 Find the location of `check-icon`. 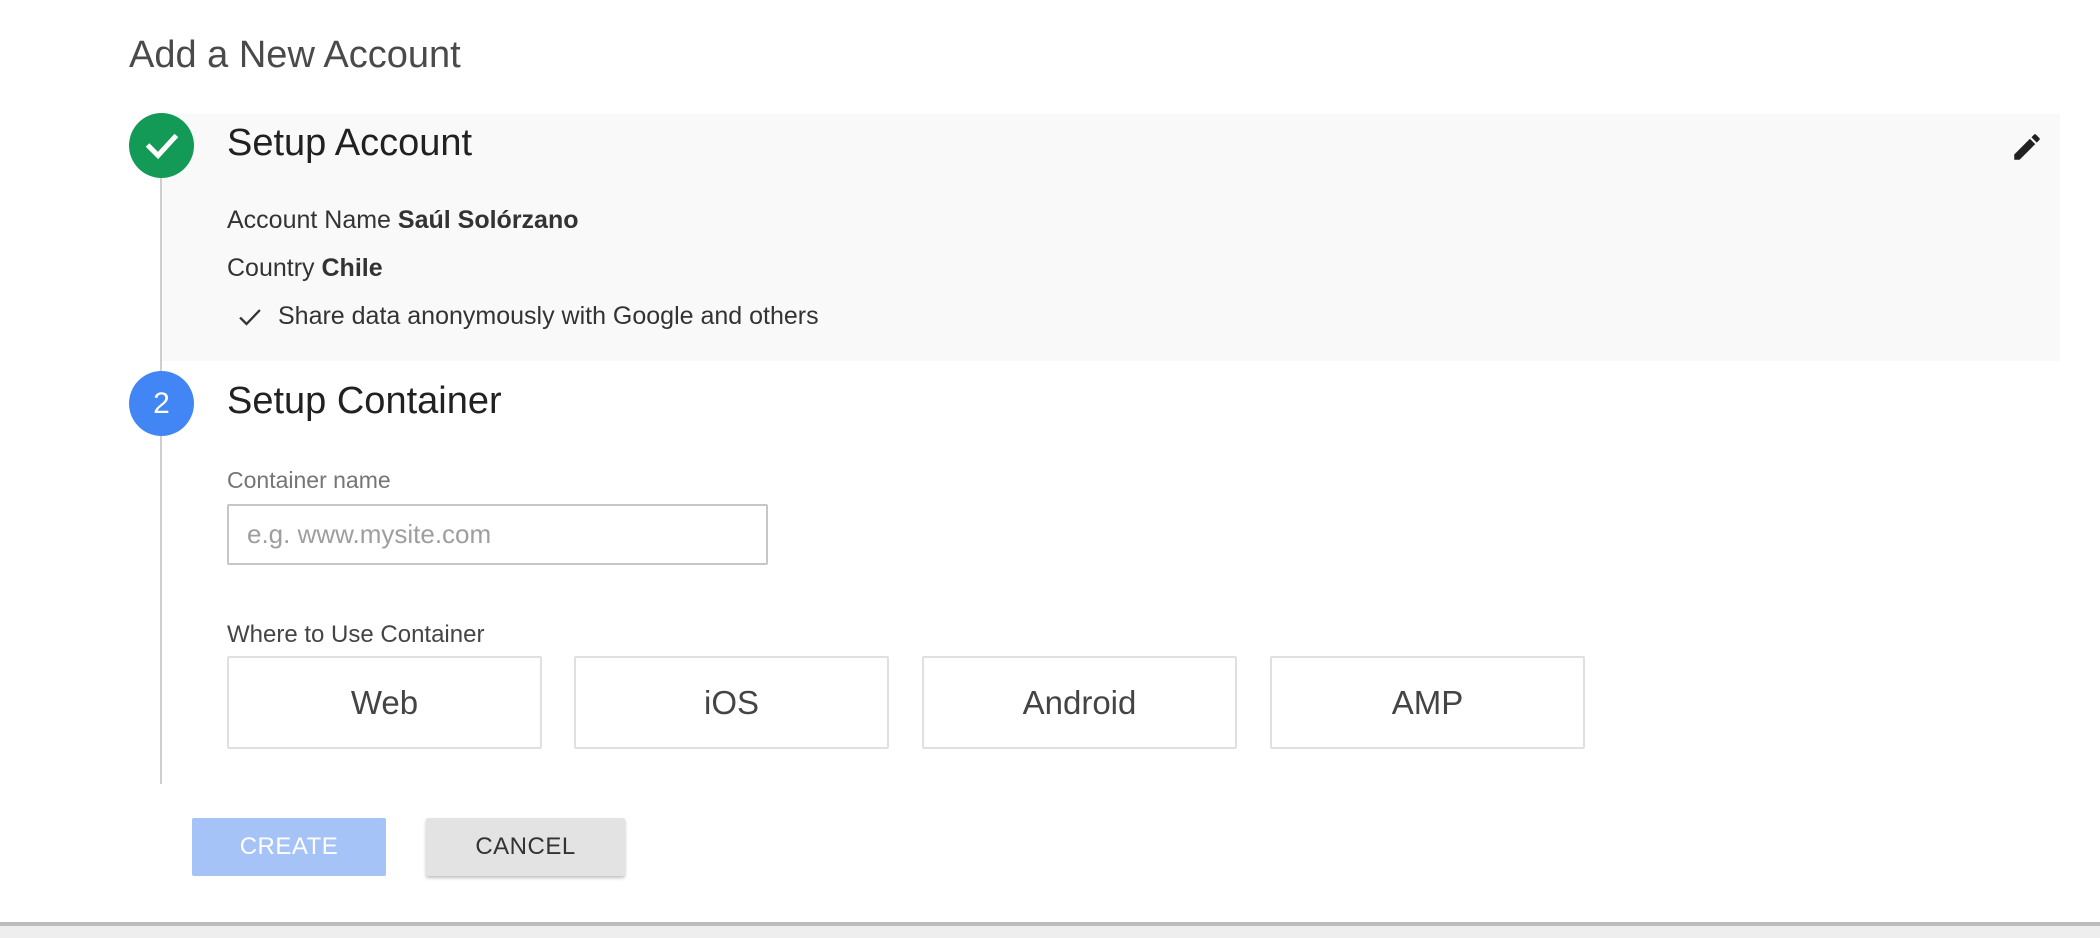

check-icon is located at coordinates (161, 146).